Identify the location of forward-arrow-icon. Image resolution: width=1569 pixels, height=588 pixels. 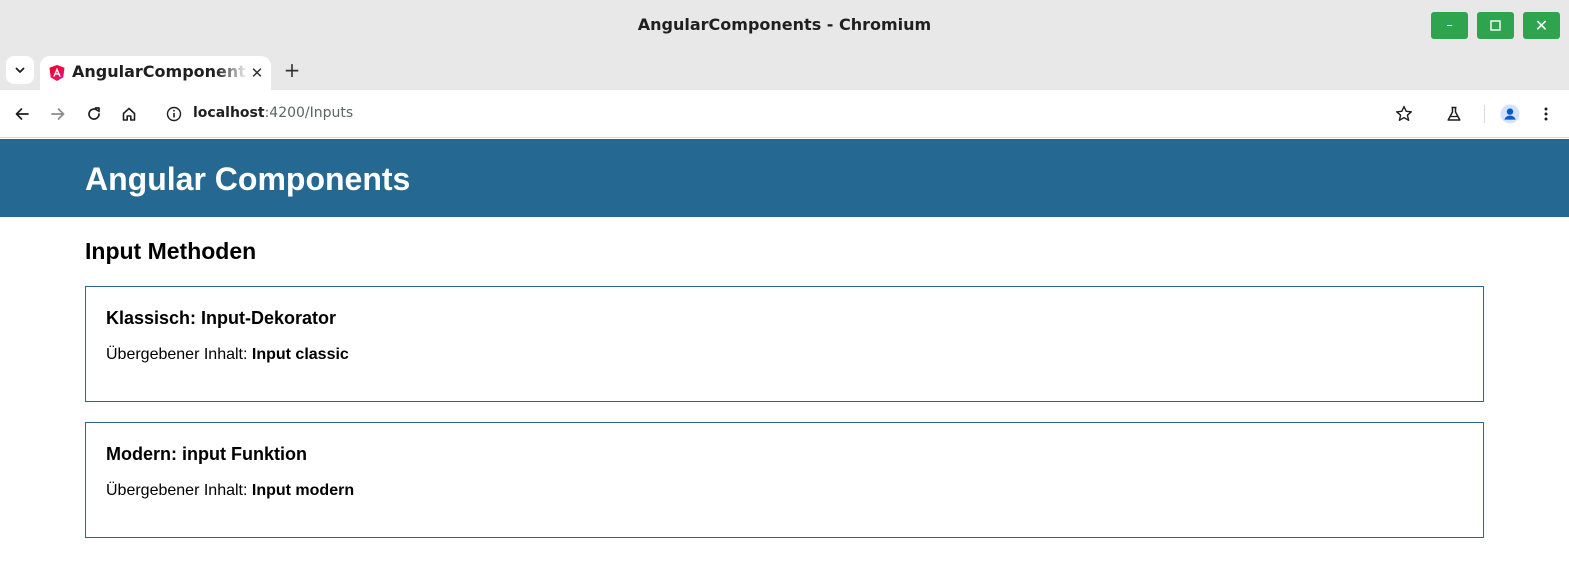
(58, 114).